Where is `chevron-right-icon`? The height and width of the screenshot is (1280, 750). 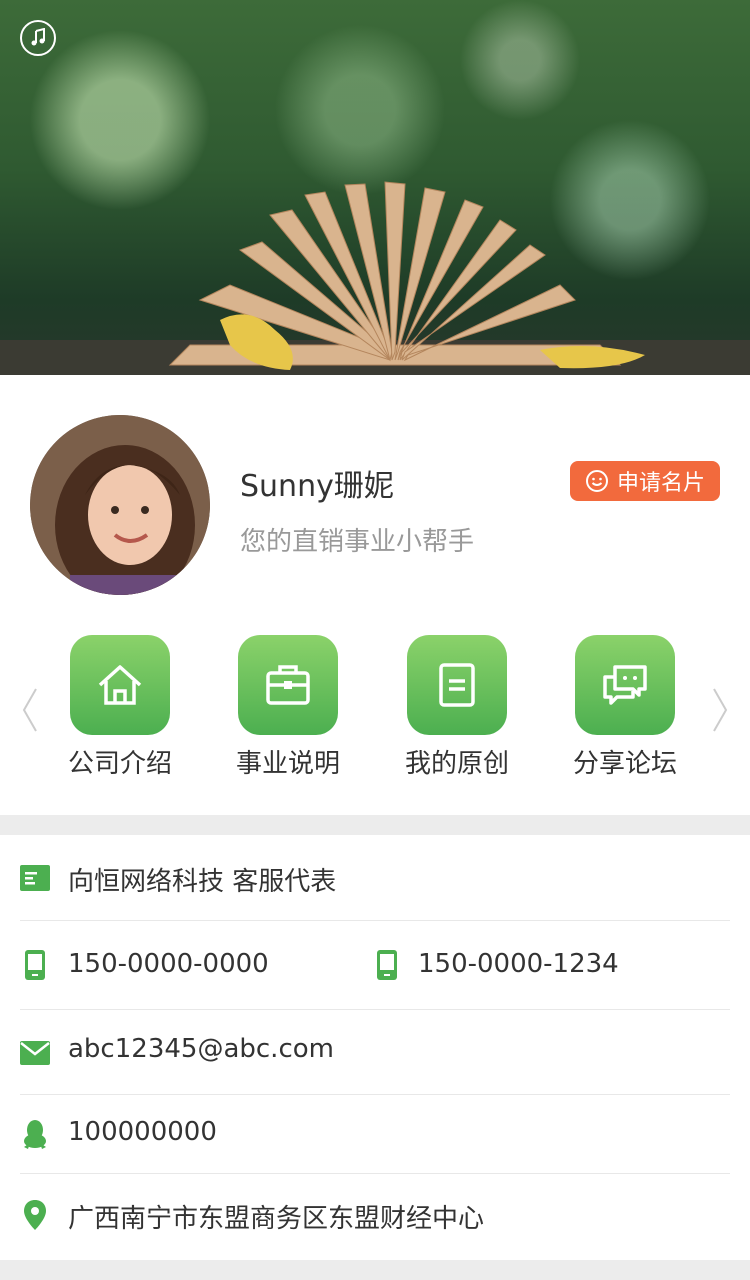
chevron-right-icon is located at coordinates (720, 710).